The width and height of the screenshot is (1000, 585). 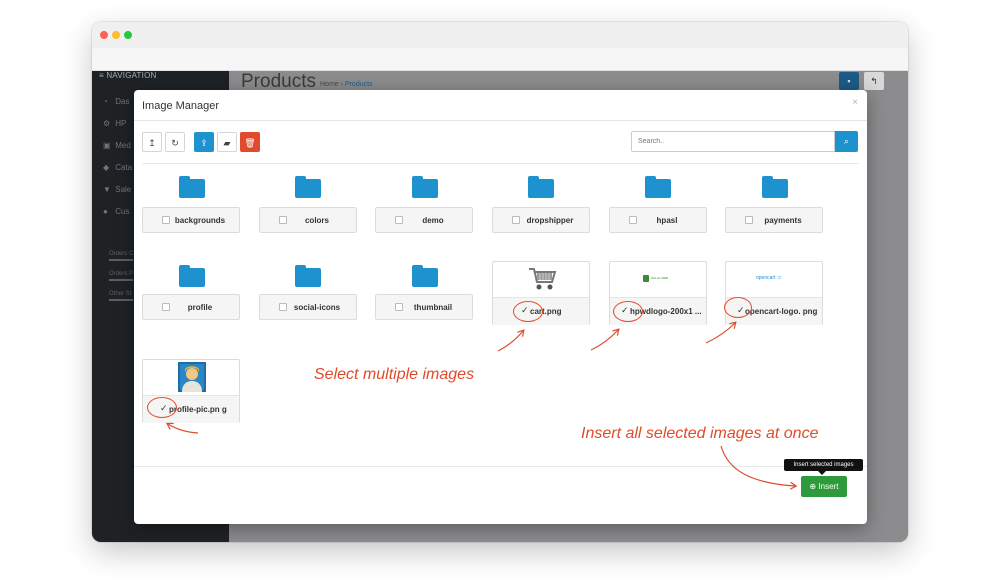 I want to click on search-icon: ⌕, so click(x=846, y=141).